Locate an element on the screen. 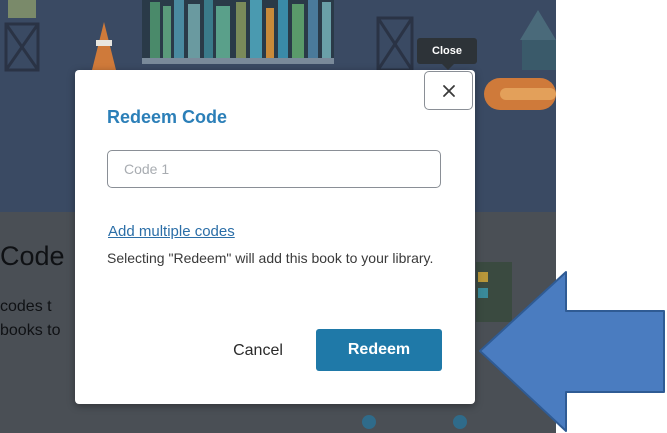 This screenshot has height=433, width=667. tooltip-pointer is located at coordinates (448, 67).